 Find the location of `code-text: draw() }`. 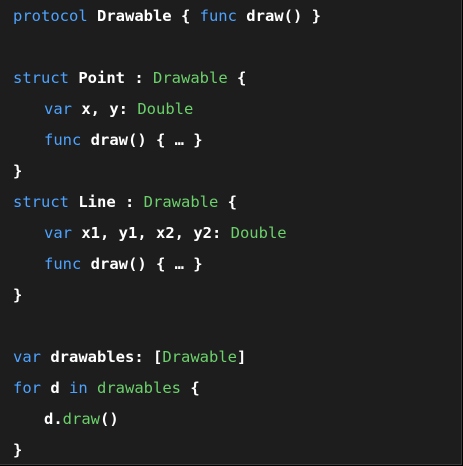

code-text: draw() } is located at coordinates (278, 16).